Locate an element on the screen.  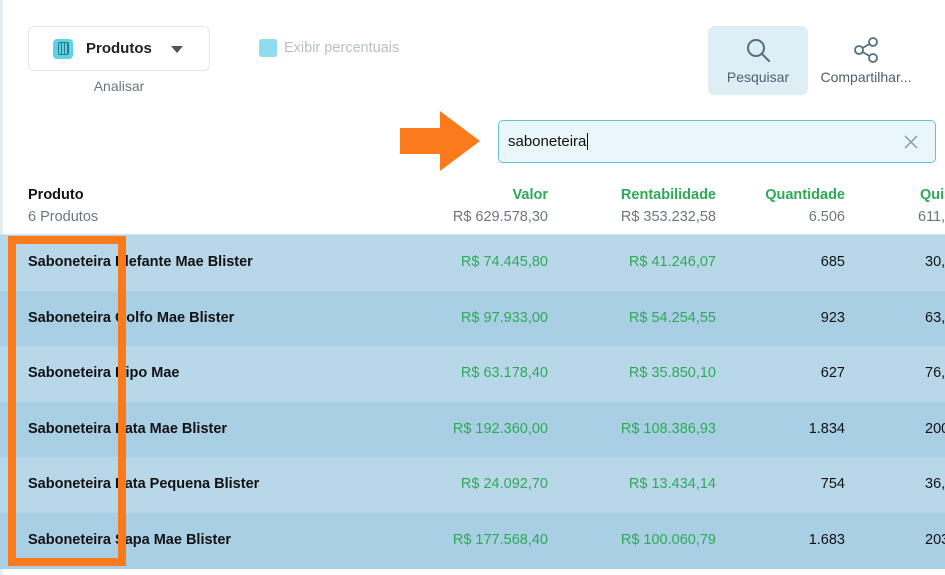
percent-toggle-label: Exibir percentuais is located at coordinates (342, 48).